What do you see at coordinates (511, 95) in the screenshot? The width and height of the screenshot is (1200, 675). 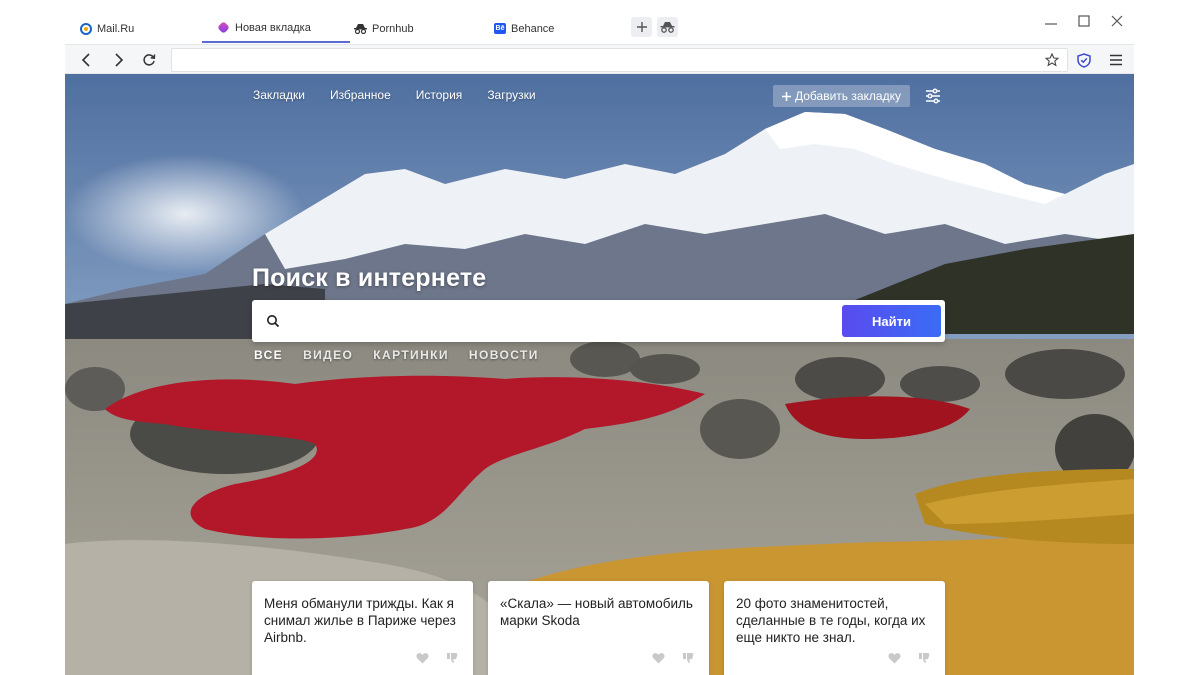 I see `link-downloads: Загрузки` at bounding box center [511, 95].